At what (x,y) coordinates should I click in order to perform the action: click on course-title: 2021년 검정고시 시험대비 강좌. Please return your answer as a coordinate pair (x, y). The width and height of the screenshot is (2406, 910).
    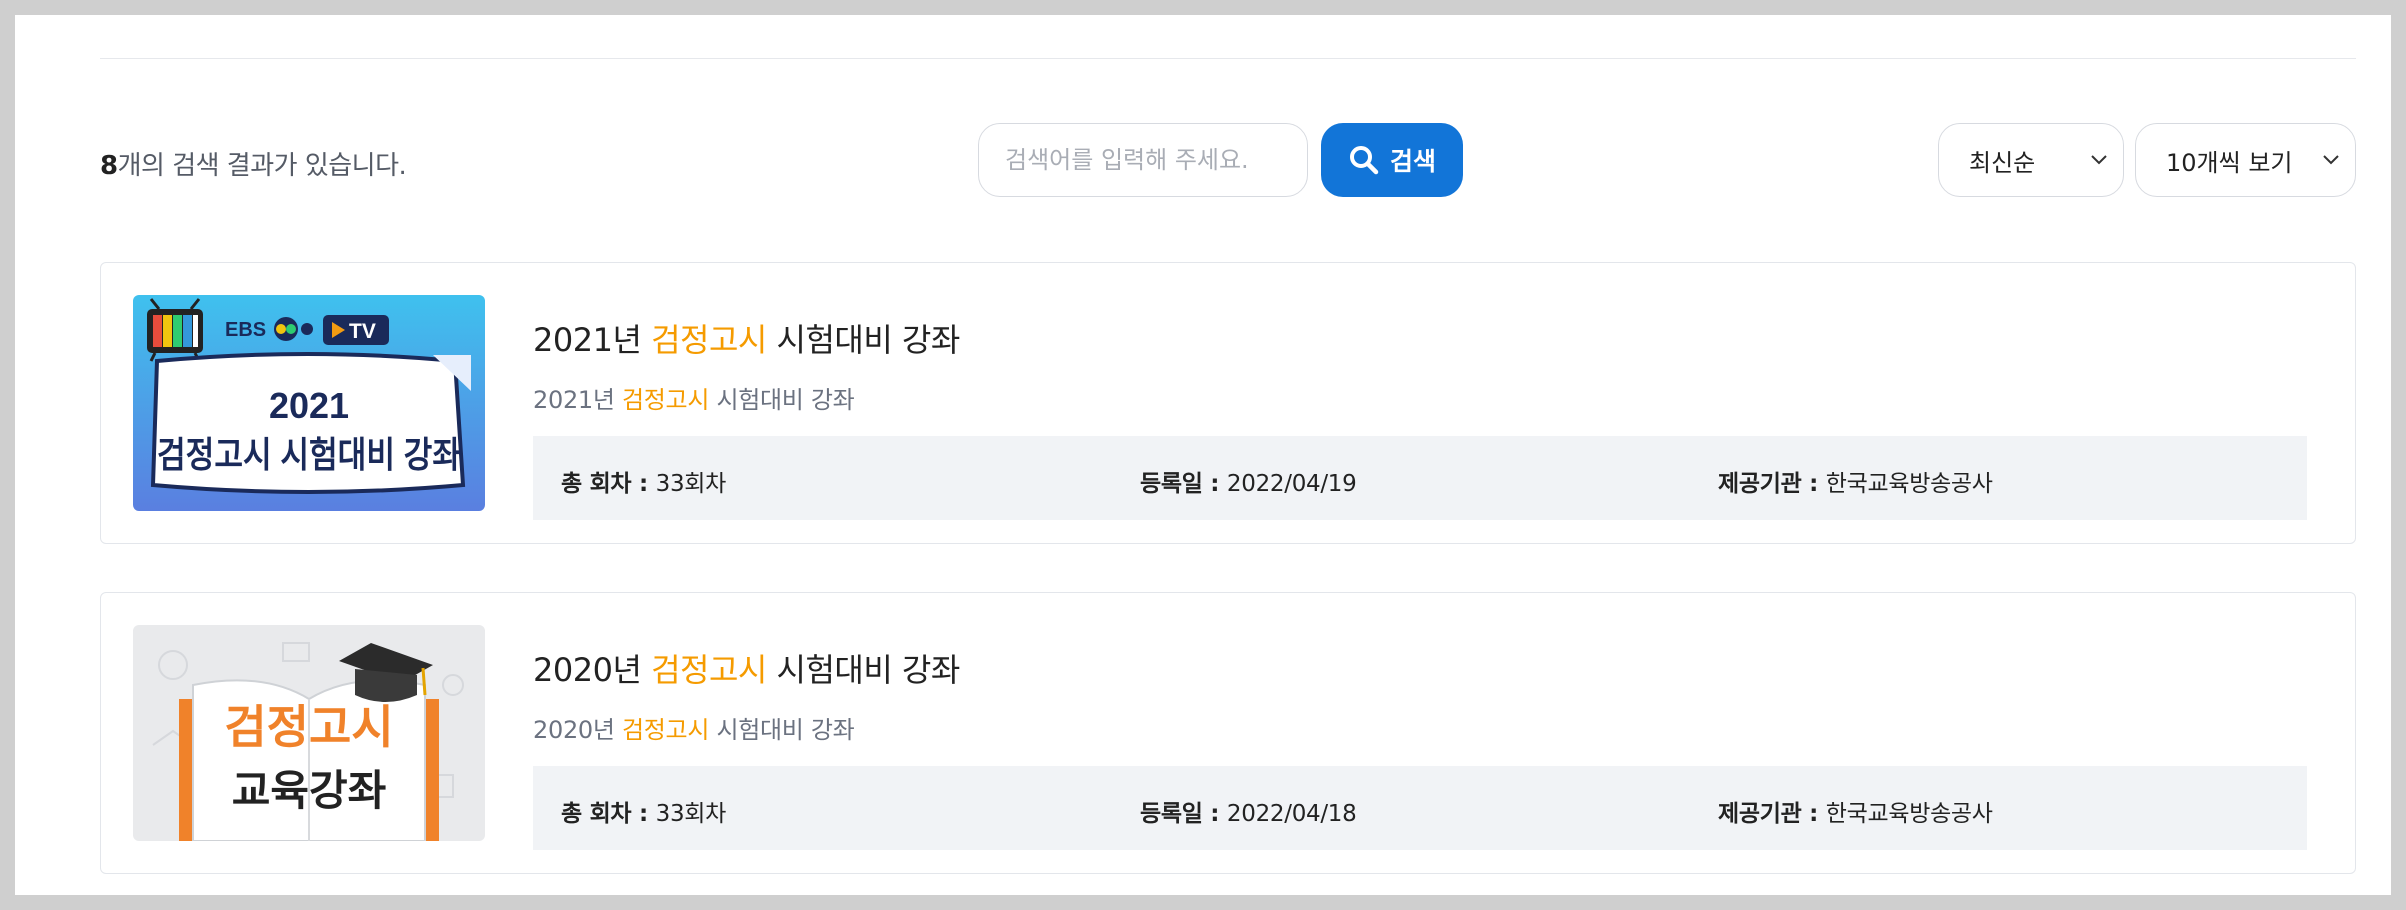
    Looking at the image, I should click on (746, 338).